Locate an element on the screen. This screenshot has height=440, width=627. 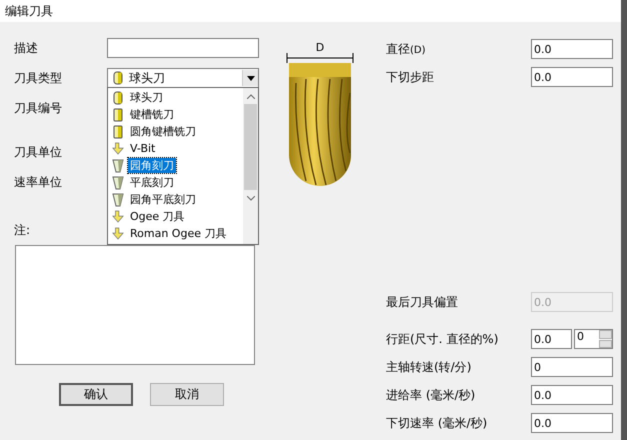
field-label: 下切速率 (毫米/秒) is located at coordinates (437, 423).